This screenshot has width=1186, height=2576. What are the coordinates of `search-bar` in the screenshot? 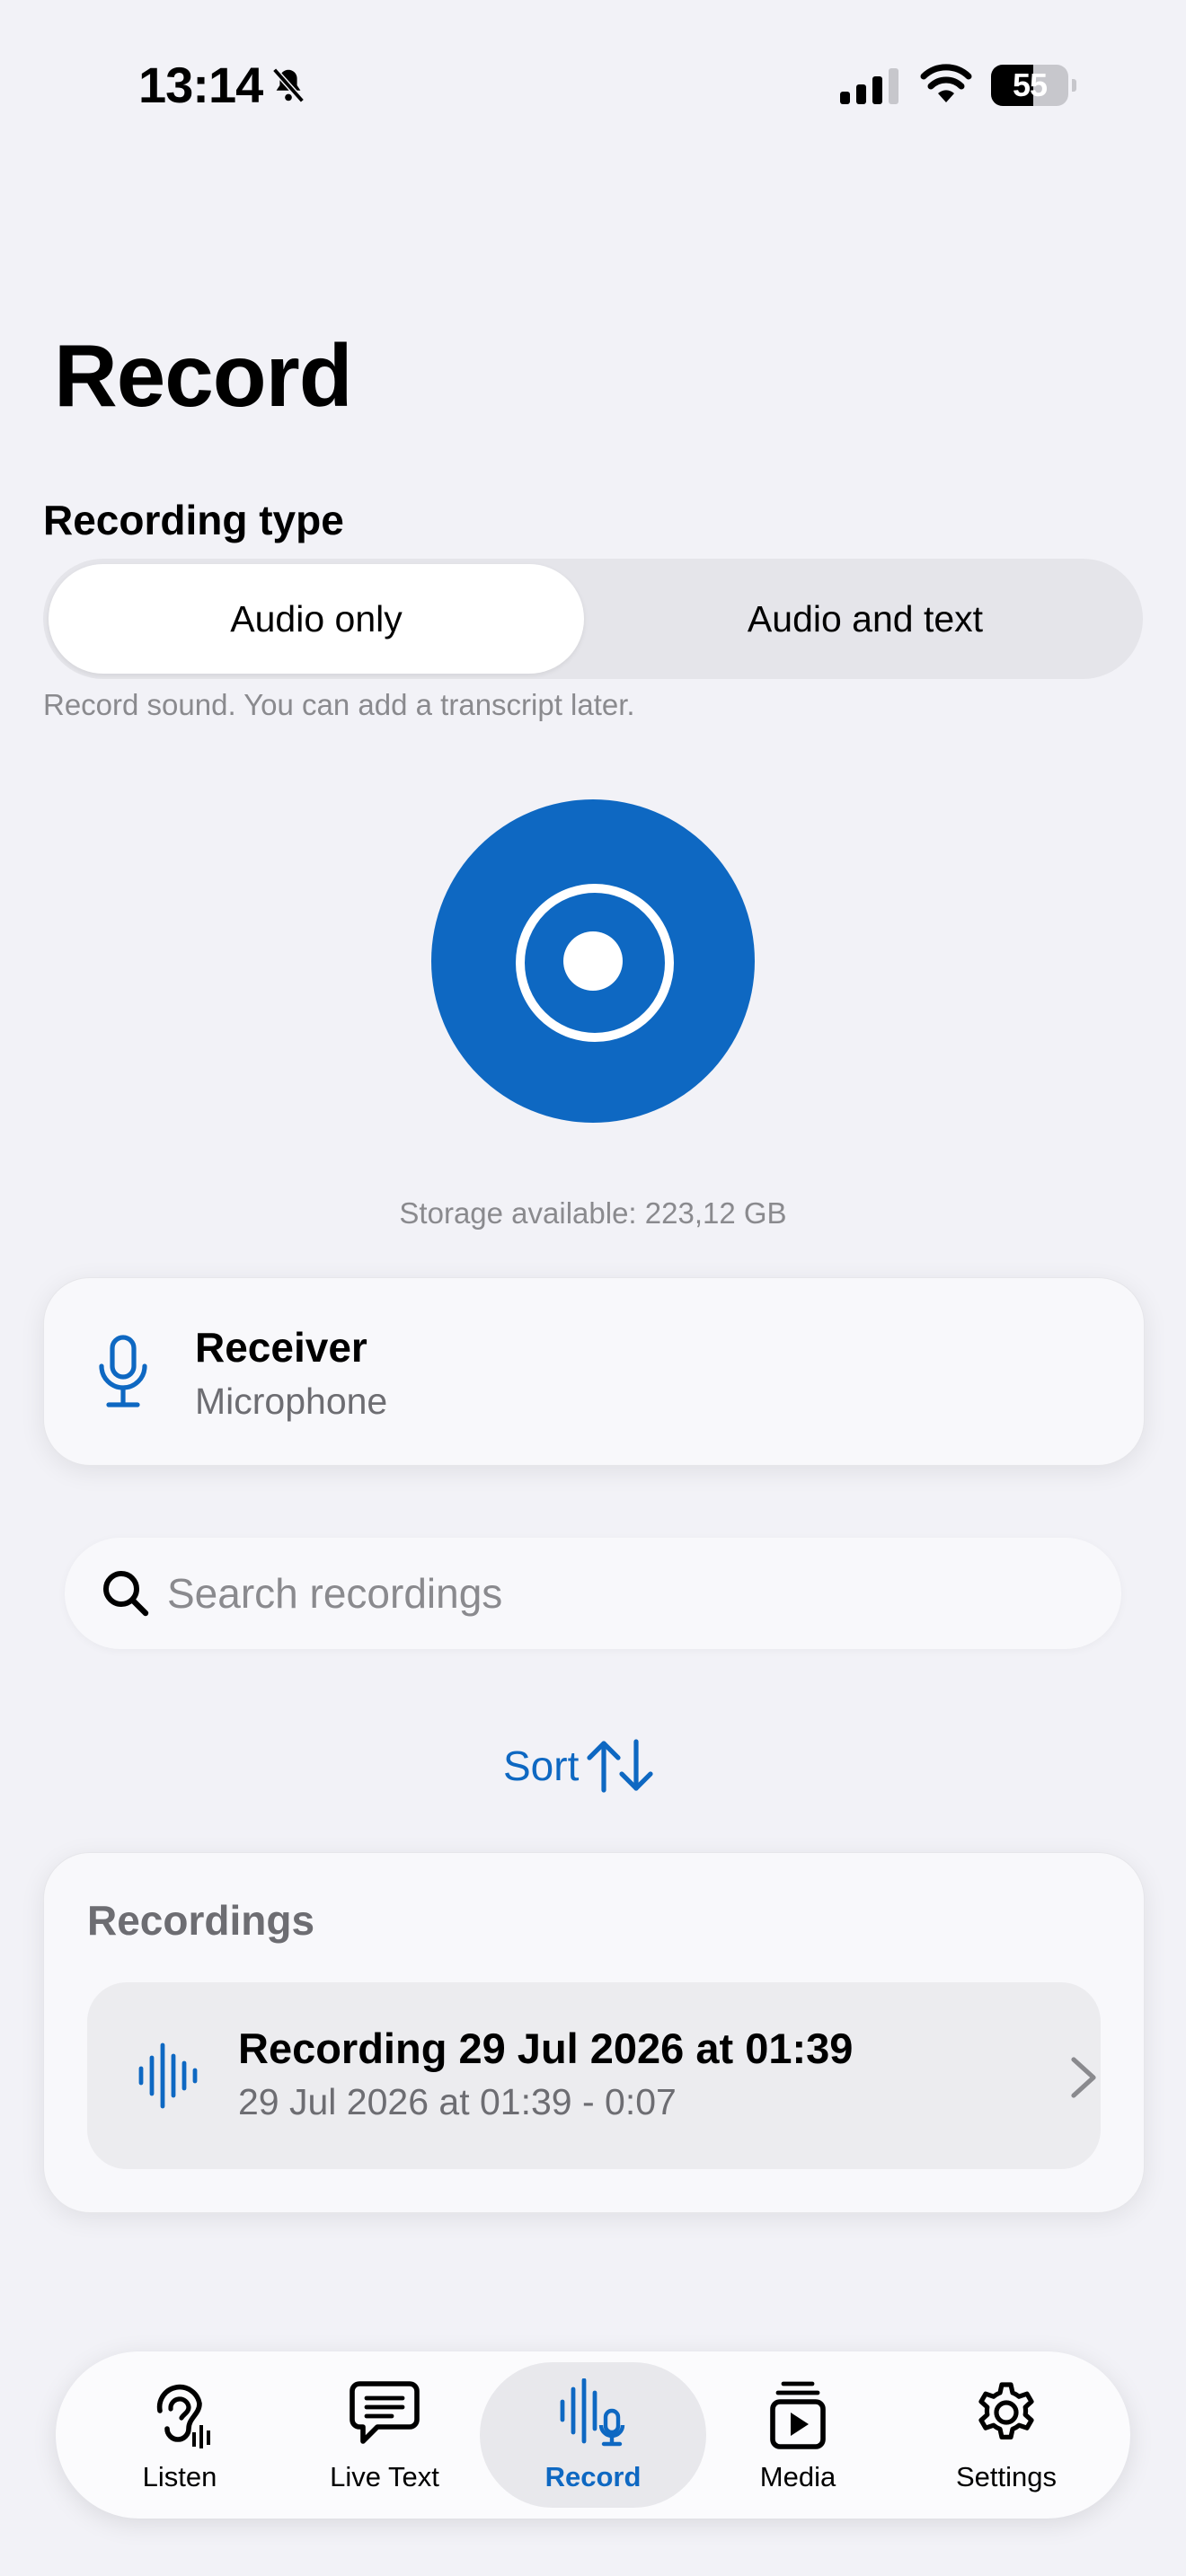 It's located at (593, 1593).